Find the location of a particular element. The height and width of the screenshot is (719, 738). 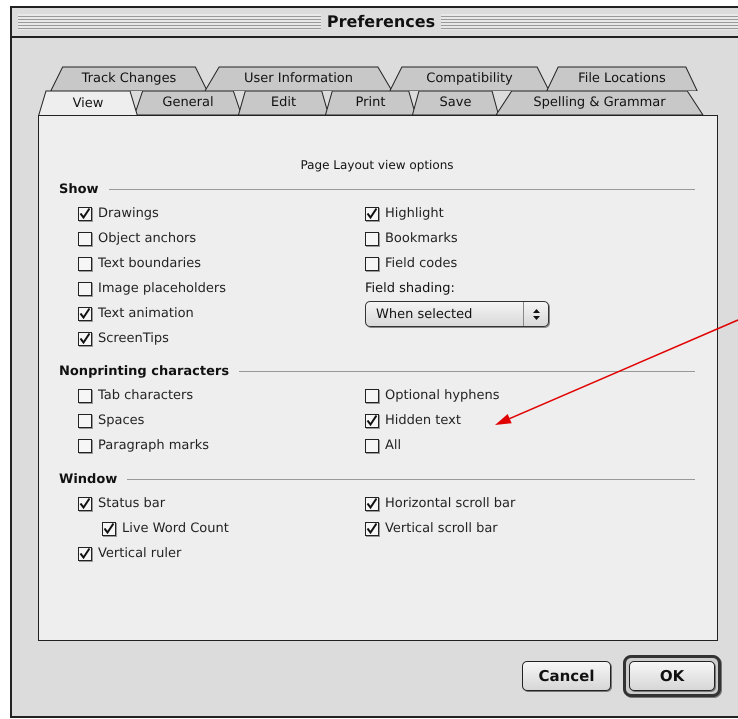

tab: Compatibility is located at coordinates (469, 78).